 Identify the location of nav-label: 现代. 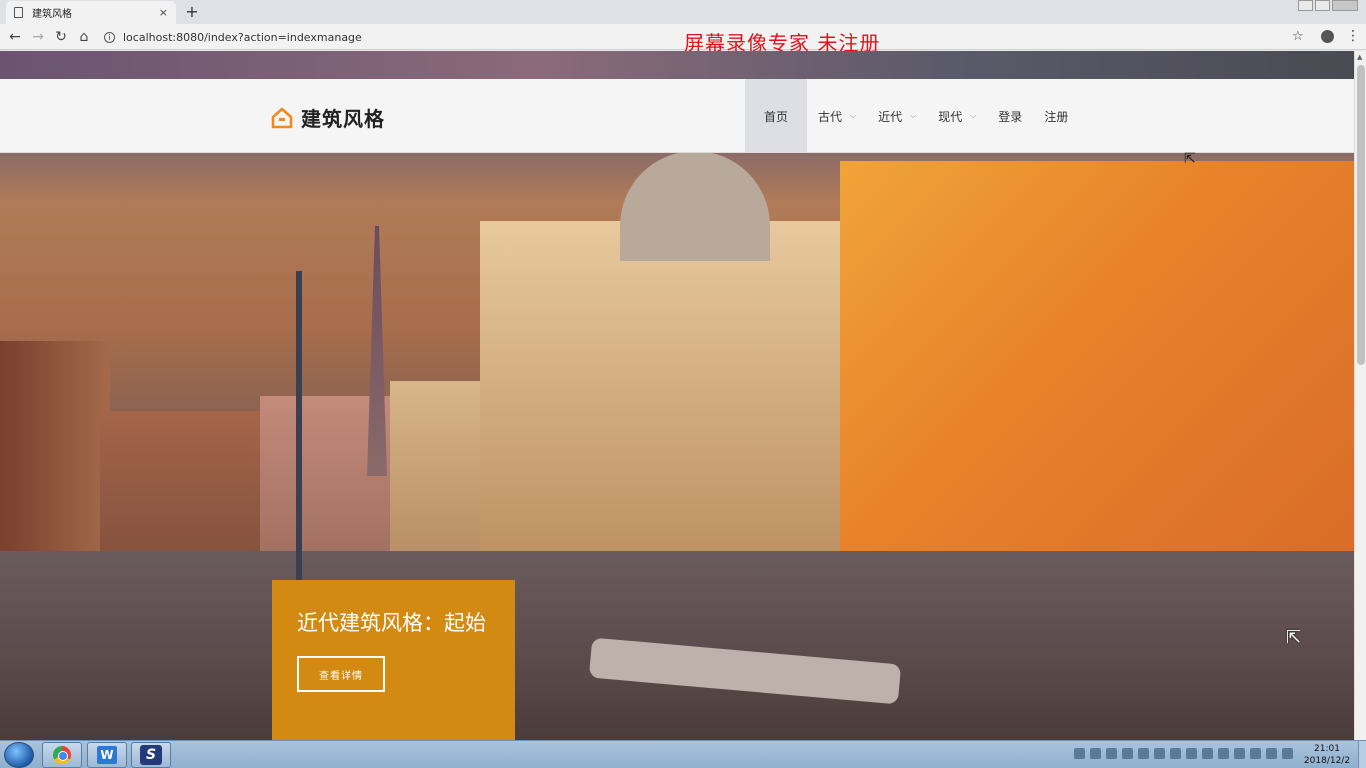
(950, 116).